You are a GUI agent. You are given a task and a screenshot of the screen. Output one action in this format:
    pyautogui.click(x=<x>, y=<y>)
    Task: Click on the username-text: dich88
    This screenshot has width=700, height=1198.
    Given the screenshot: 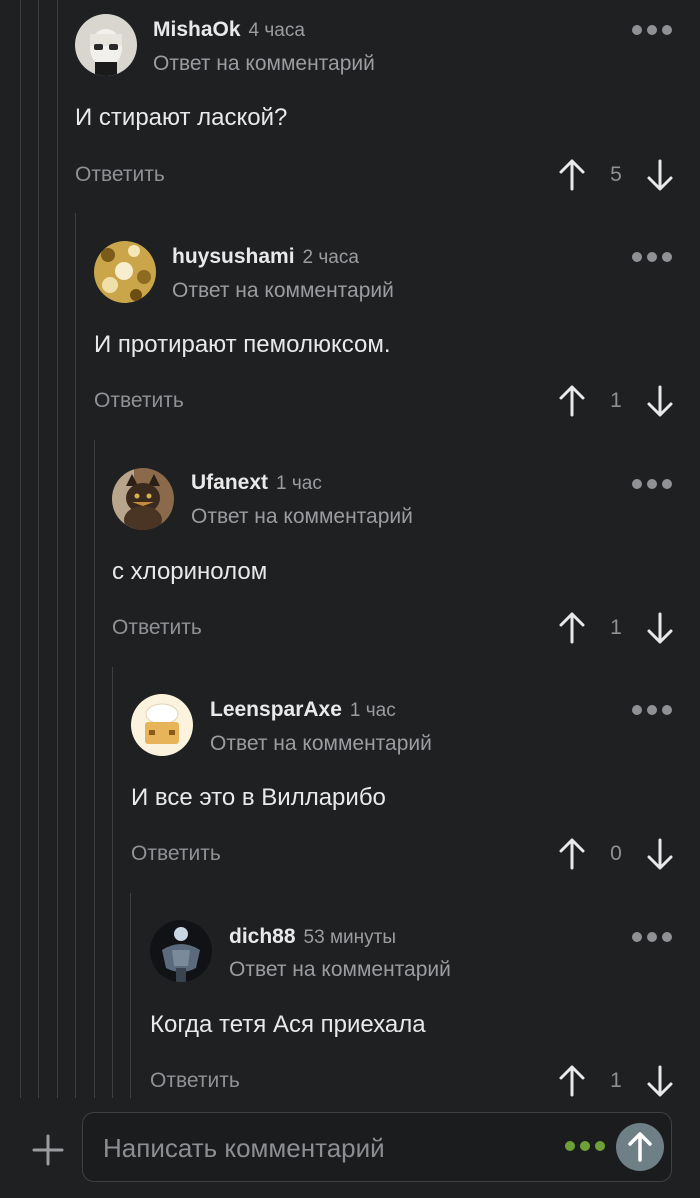 What is the action you would take?
    pyautogui.click(x=262, y=936)
    